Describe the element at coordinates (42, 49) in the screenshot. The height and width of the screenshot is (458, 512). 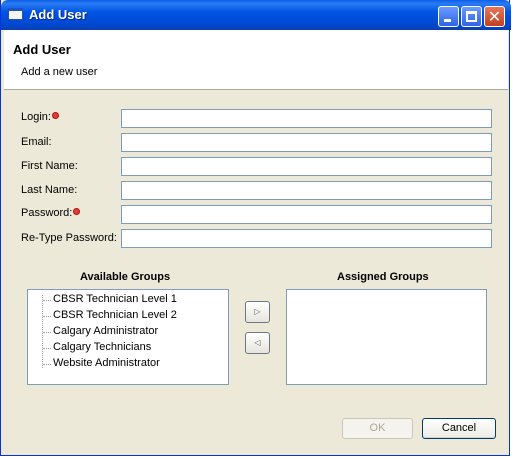
I see `page-title: Add User` at that location.